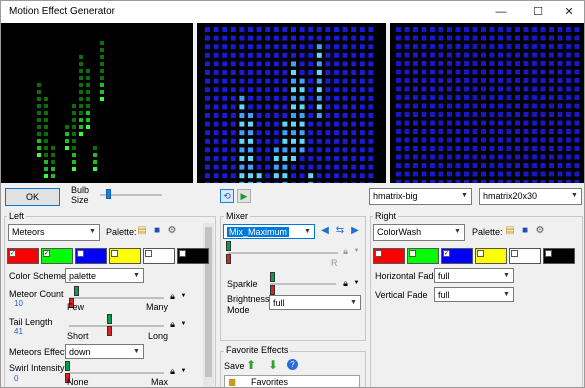 Image resolution: width=585 pixels, height=388 pixels. What do you see at coordinates (67, 366) in the screenshot?
I see `swirl-intensity-slider-max-thumb` at bounding box center [67, 366].